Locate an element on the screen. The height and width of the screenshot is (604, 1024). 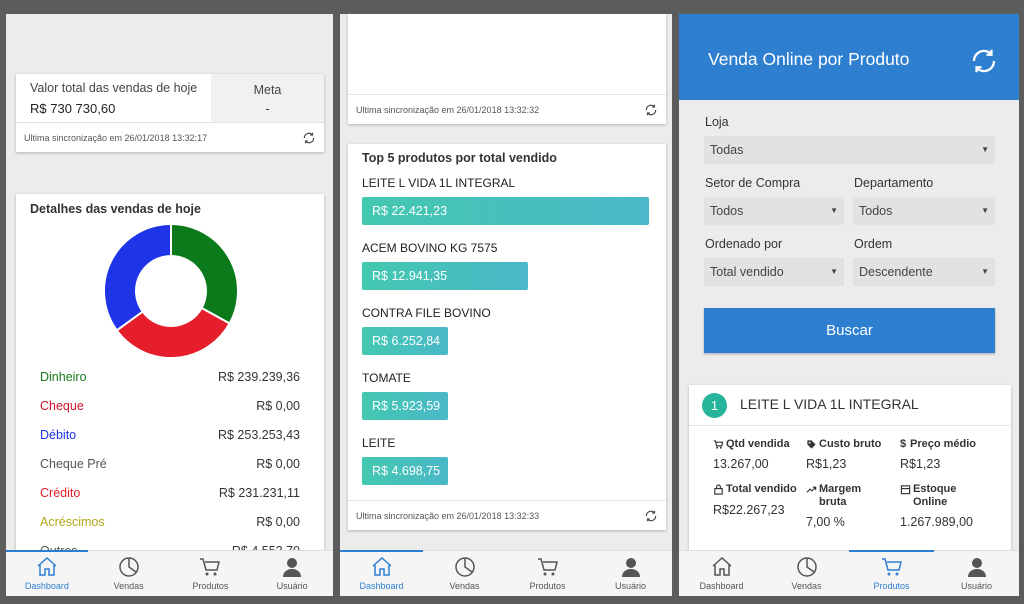
preco-value: R$1,23 is located at coordinates (920, 464).